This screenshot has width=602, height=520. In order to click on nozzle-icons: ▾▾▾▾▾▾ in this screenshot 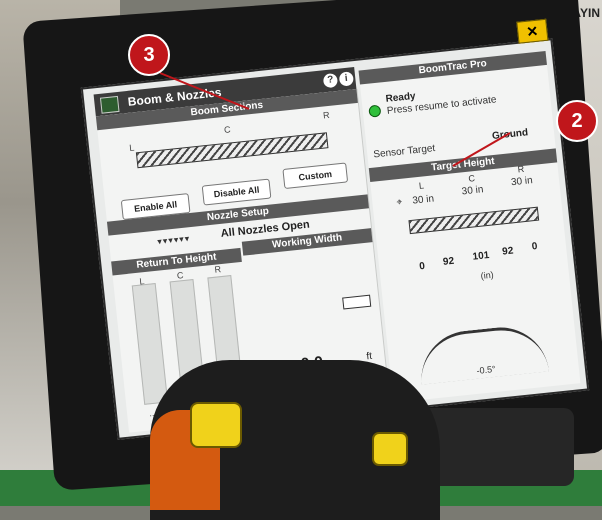, I will do `click(173, 240)`.